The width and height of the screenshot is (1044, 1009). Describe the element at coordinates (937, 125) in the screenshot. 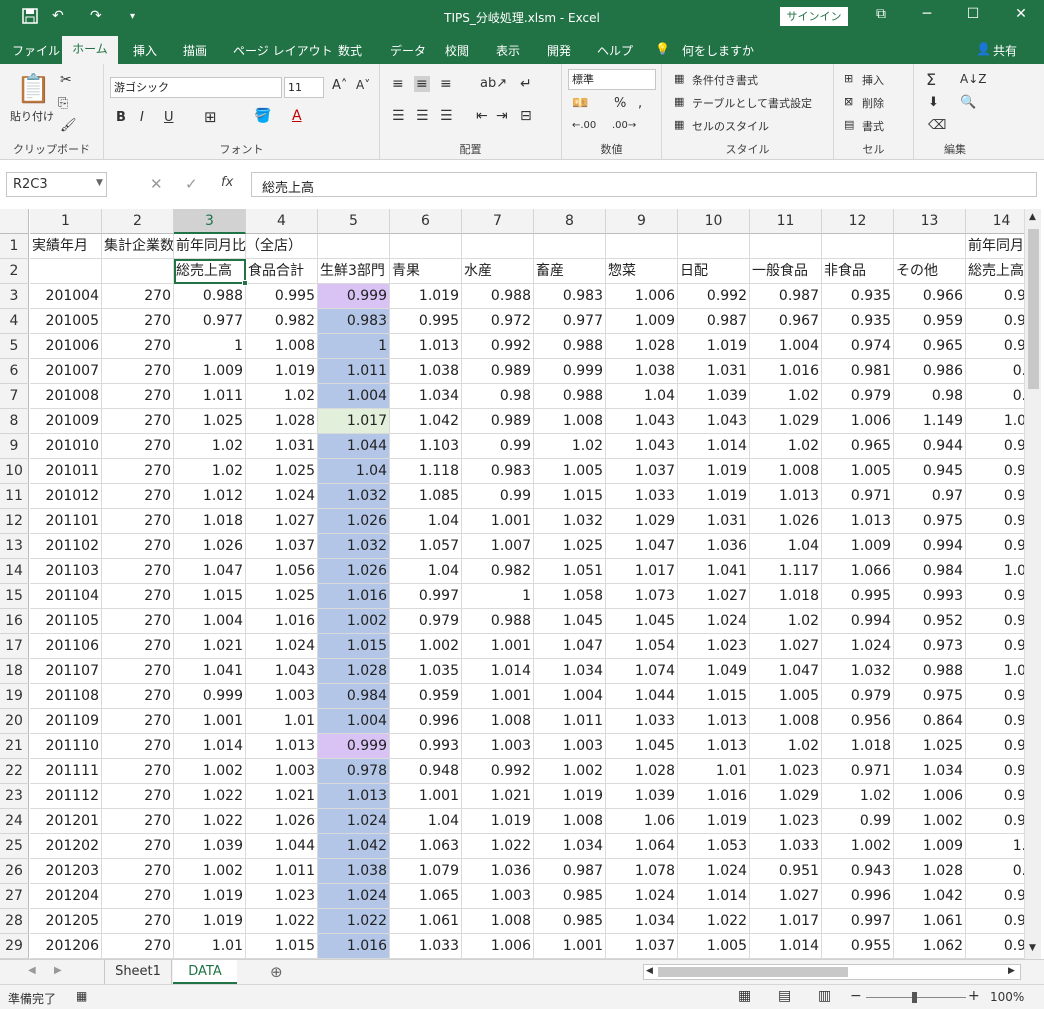

I see `clear-icon: ⌫` at that location.